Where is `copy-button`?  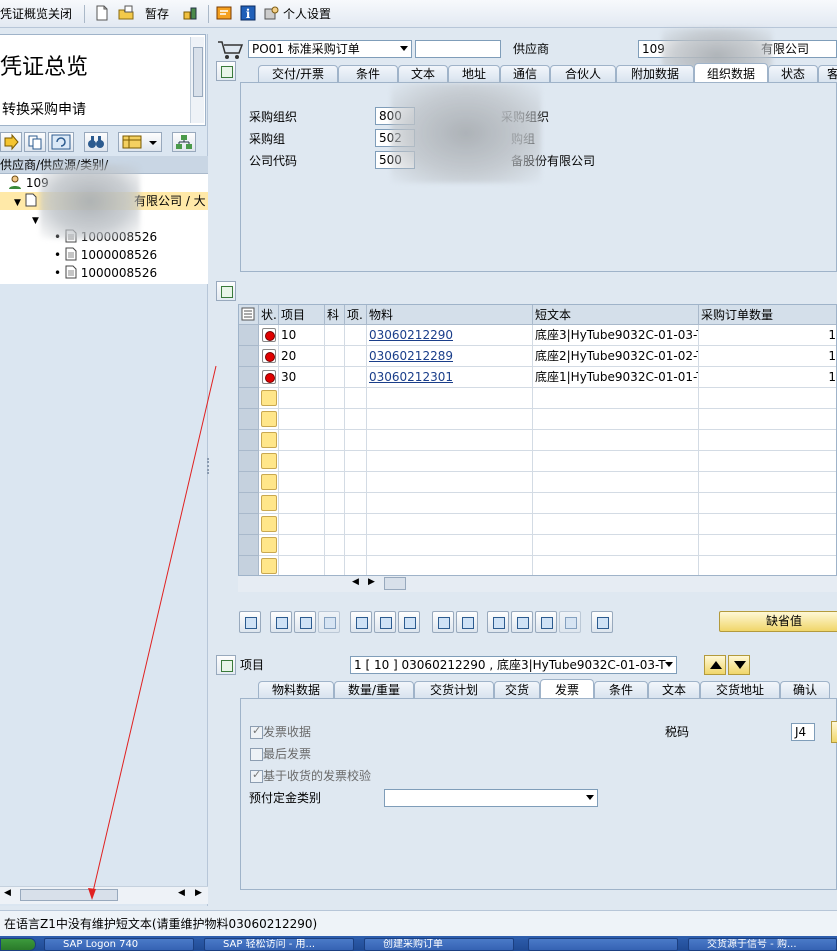 copy-button is located at coordinates (35, 142).